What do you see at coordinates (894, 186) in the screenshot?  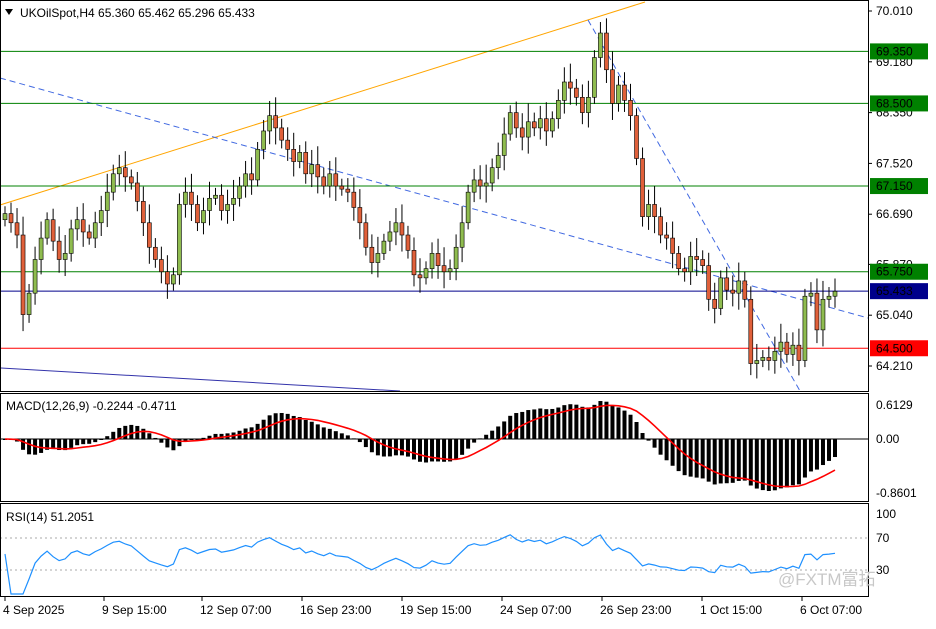 I see `level-label: 67.150` at bounding box center [894, 186].